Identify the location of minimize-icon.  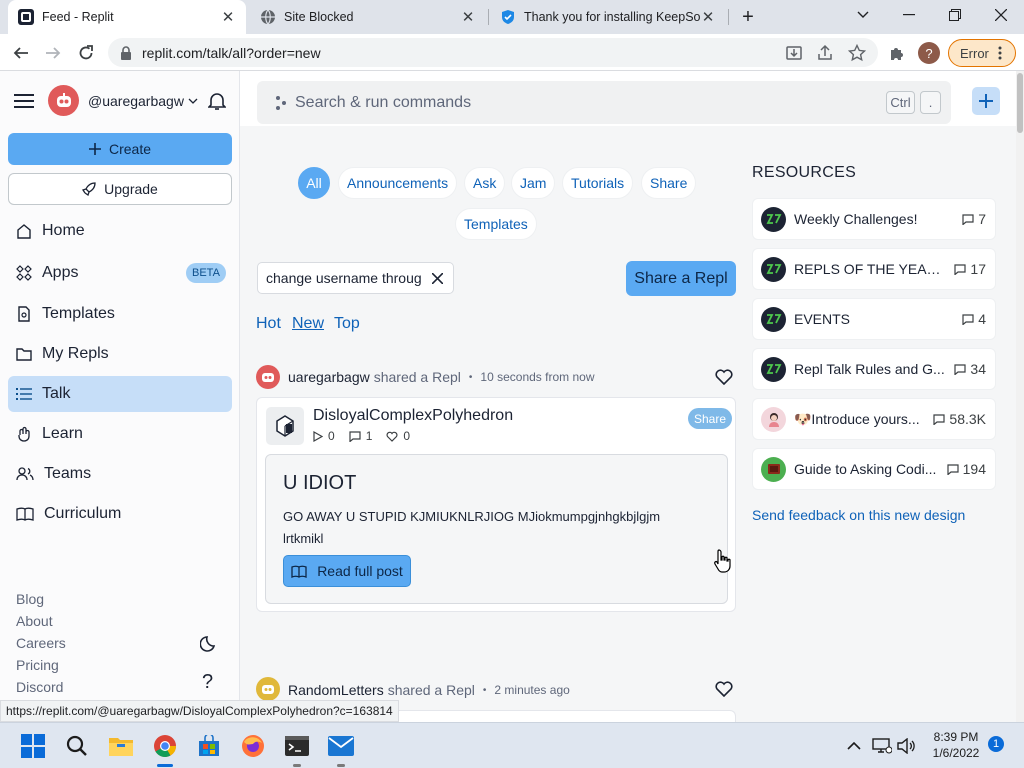
(909, 15).